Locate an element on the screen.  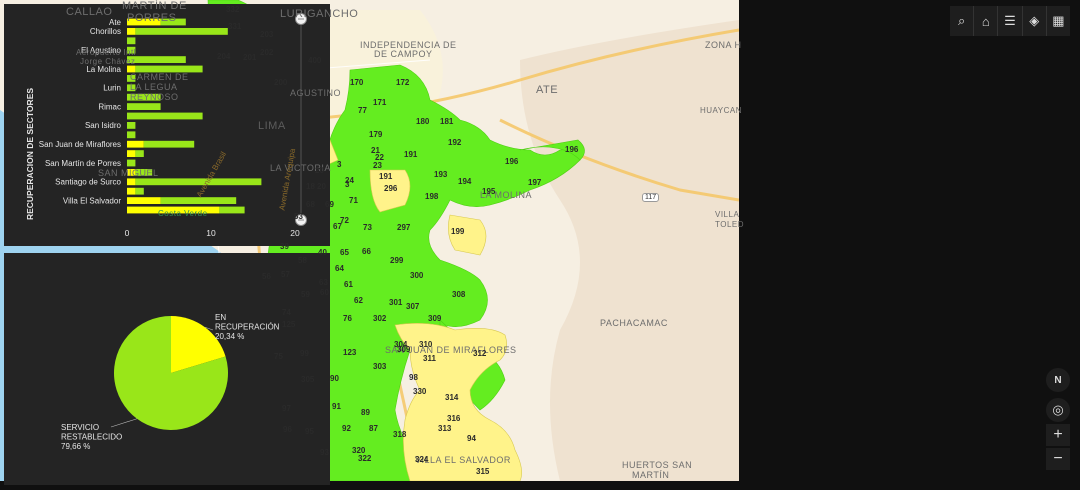
sector-label: 92 is located at coordinates (346, 428).